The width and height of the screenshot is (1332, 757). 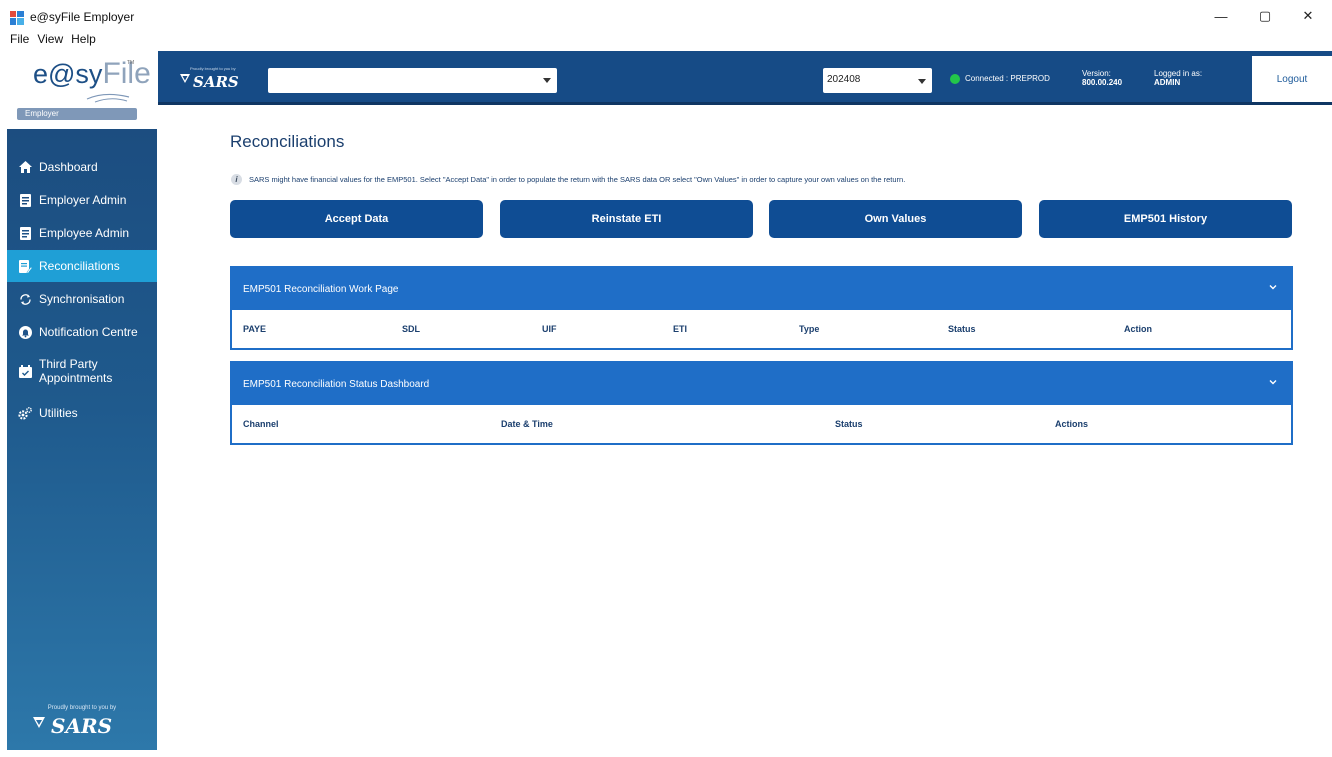 I want to click on maximize-button: ▢, so click(x=1265, y=16).